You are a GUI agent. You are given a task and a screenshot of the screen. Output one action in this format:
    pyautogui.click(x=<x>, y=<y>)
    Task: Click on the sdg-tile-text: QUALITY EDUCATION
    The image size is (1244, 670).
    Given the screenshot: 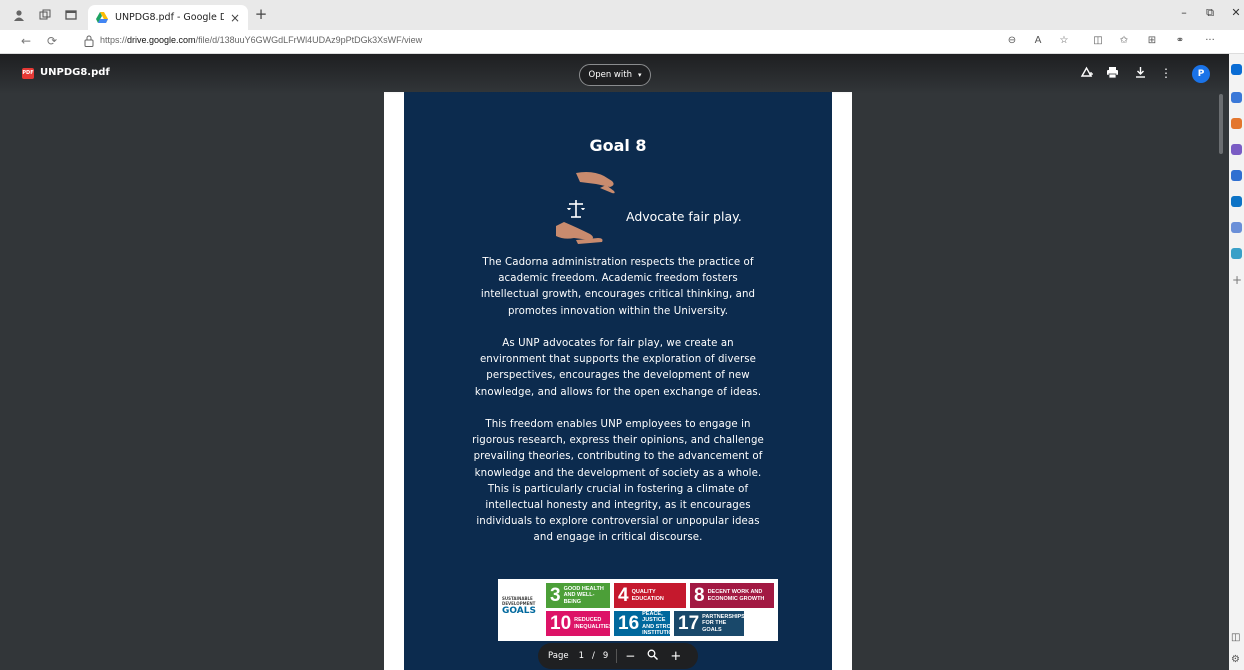 What is the action you would take?
    pyautogui.click(x=647, y=595)
    